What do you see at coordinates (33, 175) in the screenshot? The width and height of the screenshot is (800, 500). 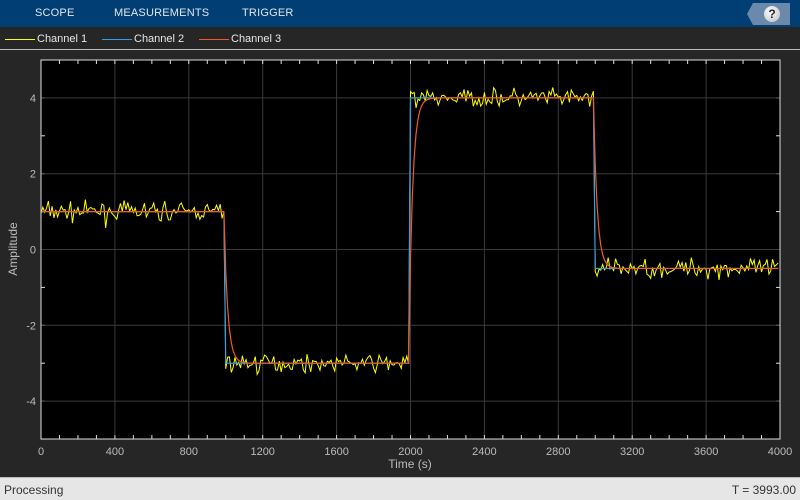 I see `y-tick-label: 2` at bounding box center [33, 175].